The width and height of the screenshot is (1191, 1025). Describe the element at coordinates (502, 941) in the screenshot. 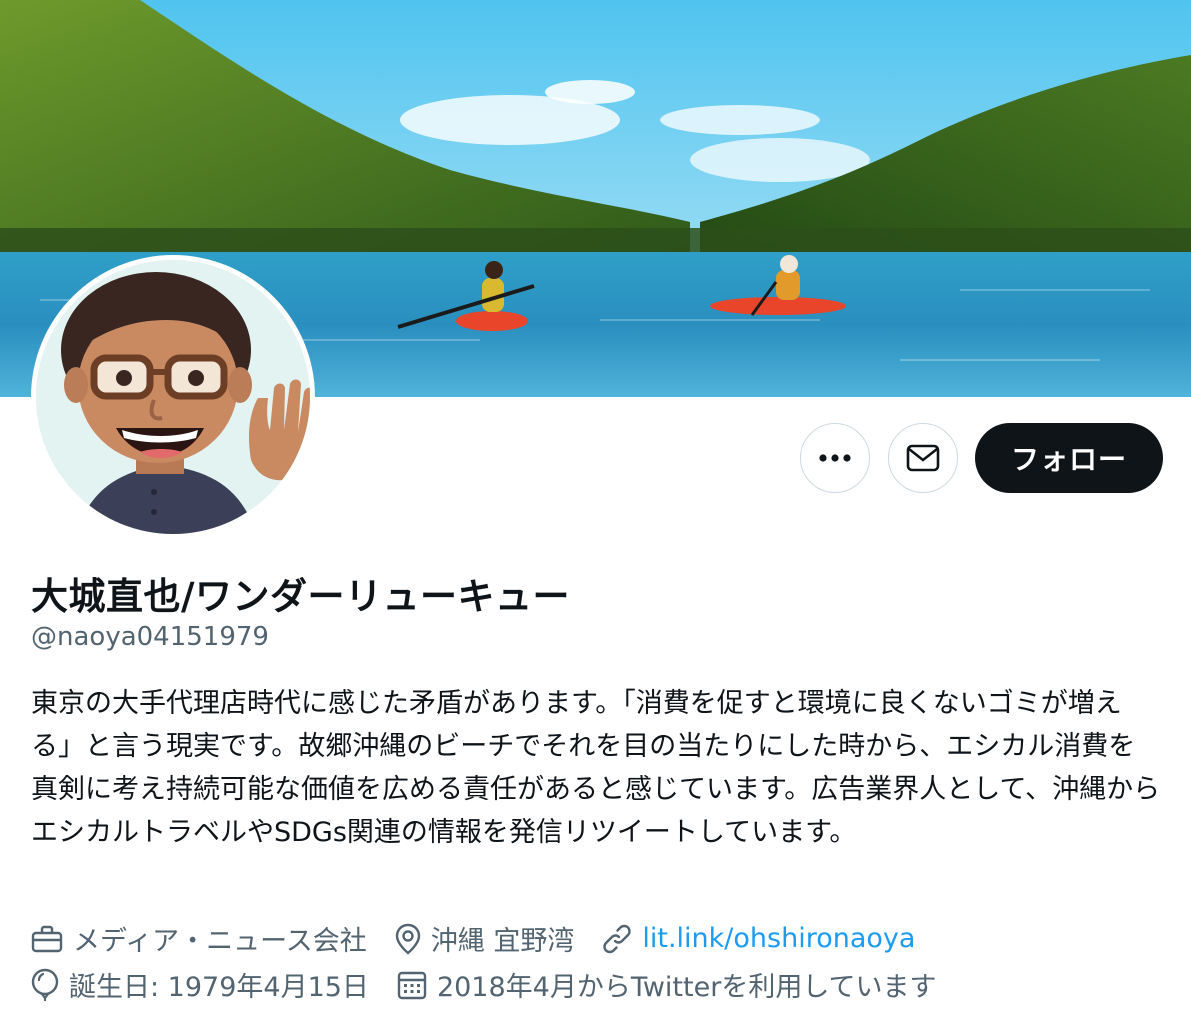

I see `meta-location-text: 沖縄 宜野湾` at that location.